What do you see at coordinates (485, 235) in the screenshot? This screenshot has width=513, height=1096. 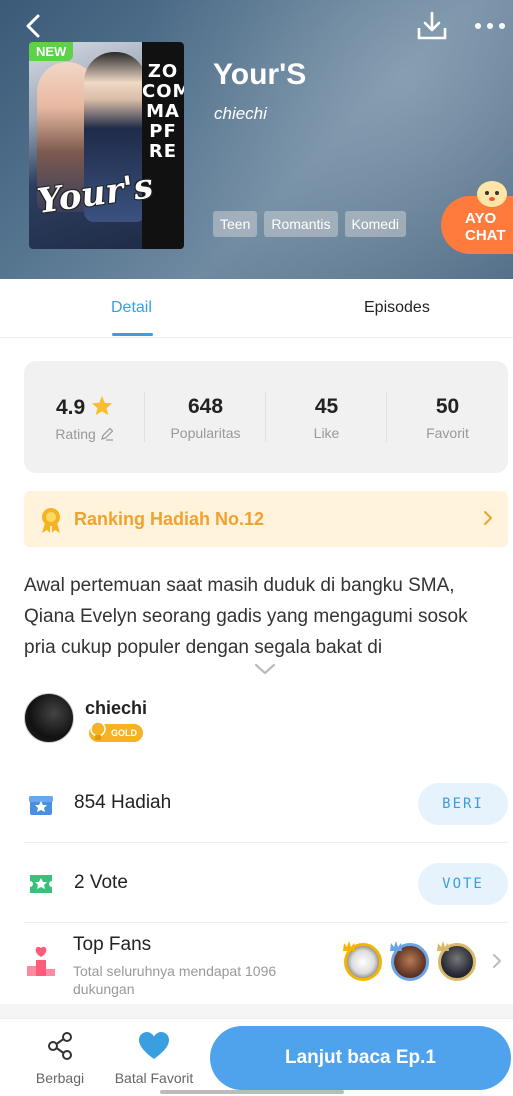 I see `chat-button-line2: CHAT` at bounding box center [485, 235].